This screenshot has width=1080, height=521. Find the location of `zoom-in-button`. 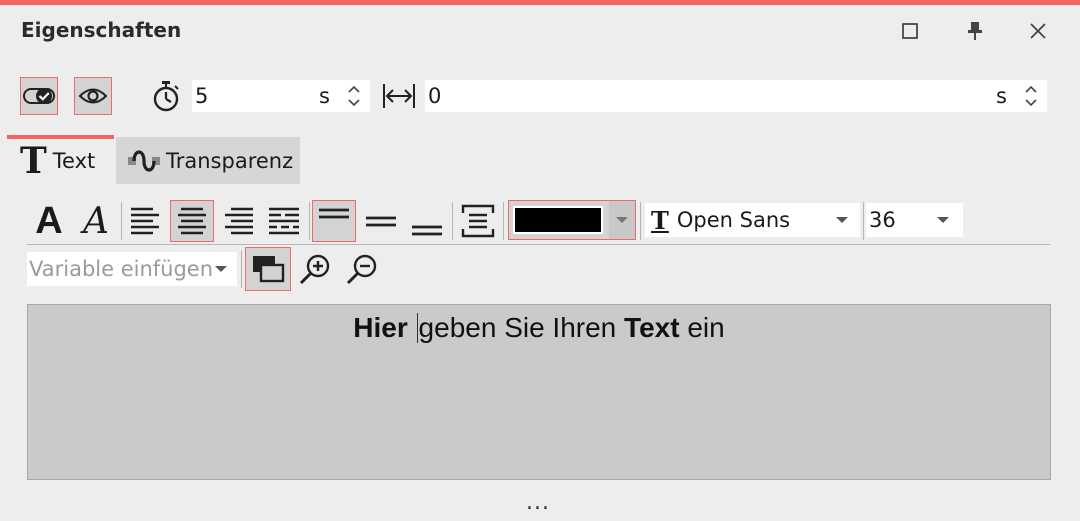

zoom-in-button is located at coordinates (315, 269).